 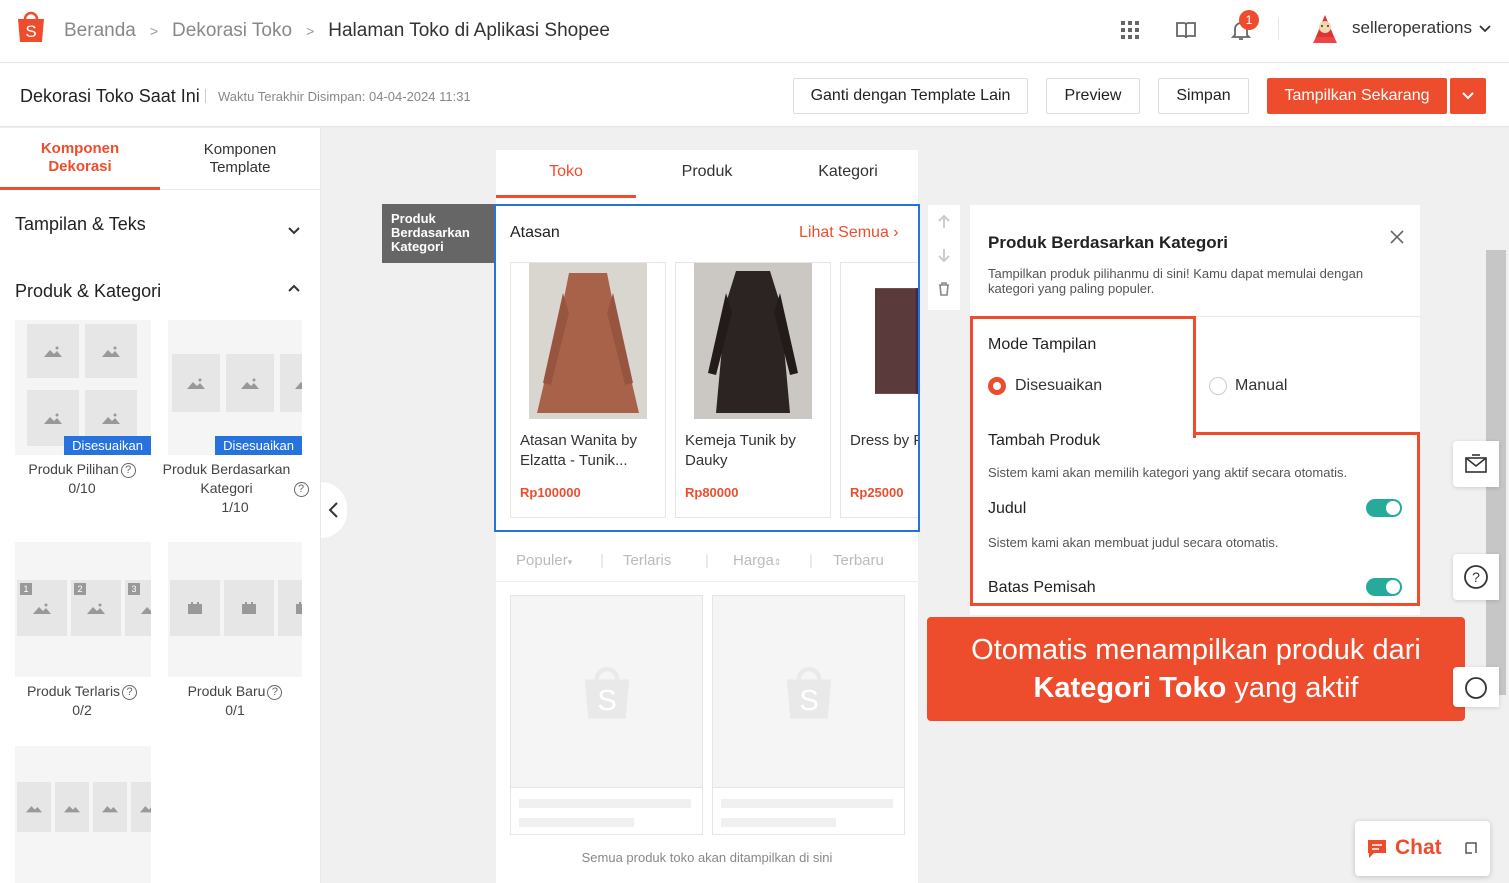 I want to click on preview-button: Preview, so click(x=1093, y=96).